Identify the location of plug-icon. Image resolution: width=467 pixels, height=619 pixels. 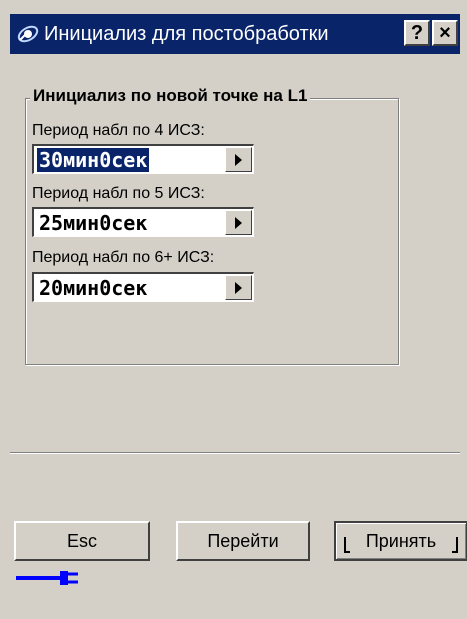
(47, 578).